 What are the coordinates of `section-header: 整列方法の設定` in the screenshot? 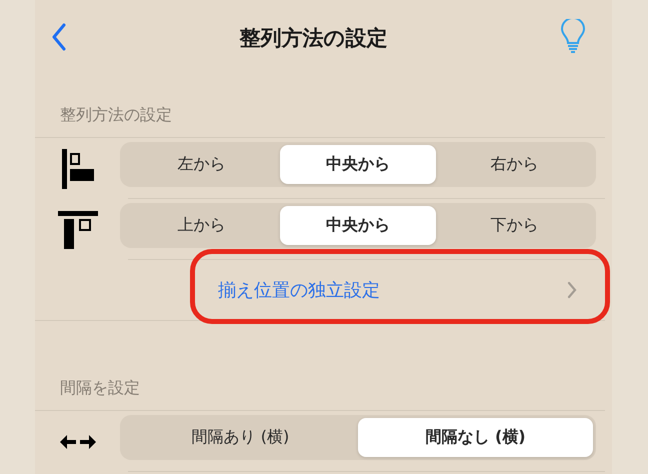 It's located at (116, 115).